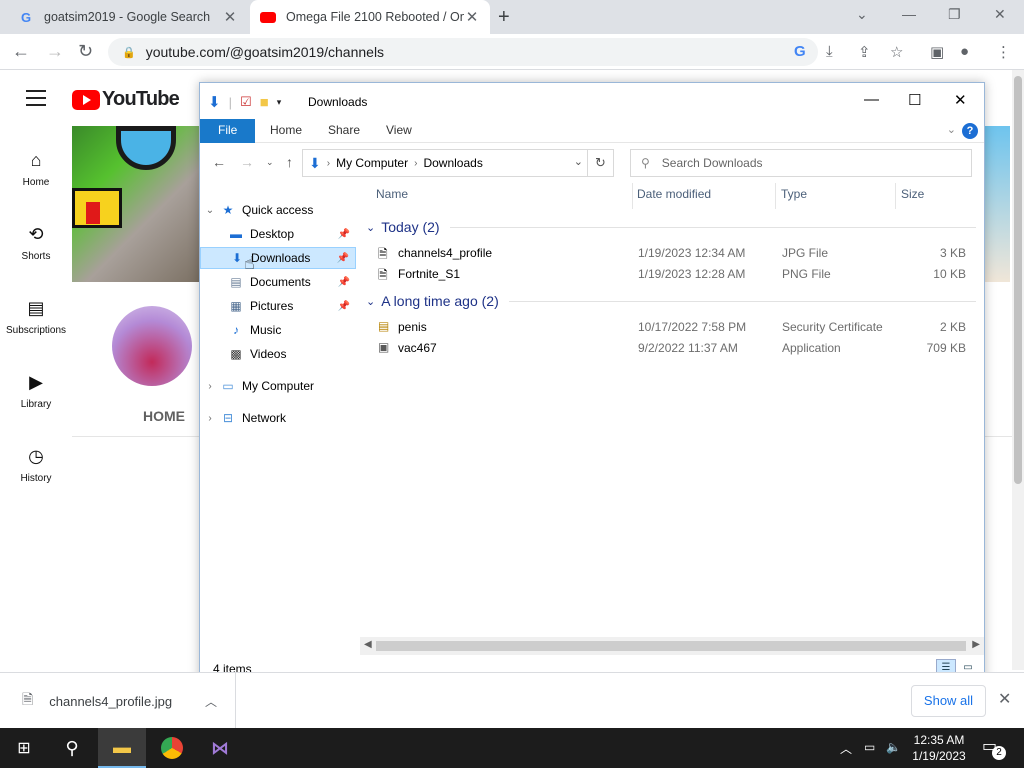  What do you see at coordinates (1018, 370) in the screenshot?
I see `page-scrollbar` at bounding box center [1018, 370].